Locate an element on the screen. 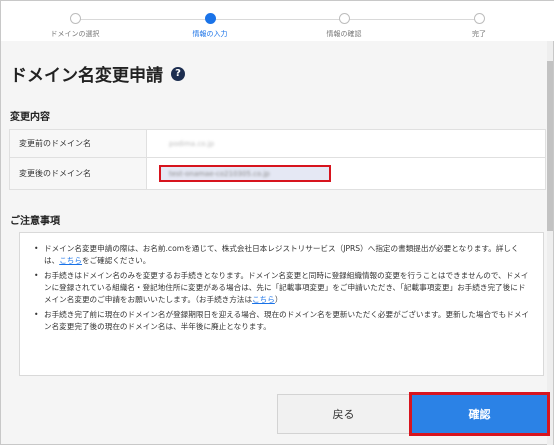  new-domain-value: test-onamae-co210305.co.jp is located at coordinates (346, 173).